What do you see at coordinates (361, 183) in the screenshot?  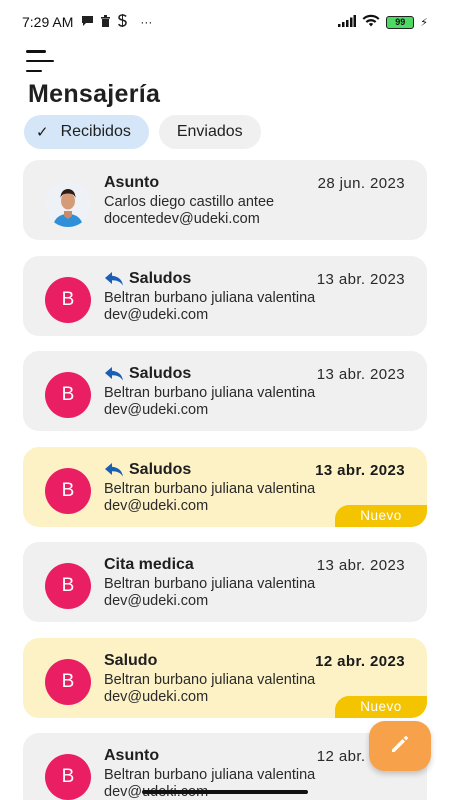 I see `message-date: 28 jun. 2023` at bounding box center [361, 183].